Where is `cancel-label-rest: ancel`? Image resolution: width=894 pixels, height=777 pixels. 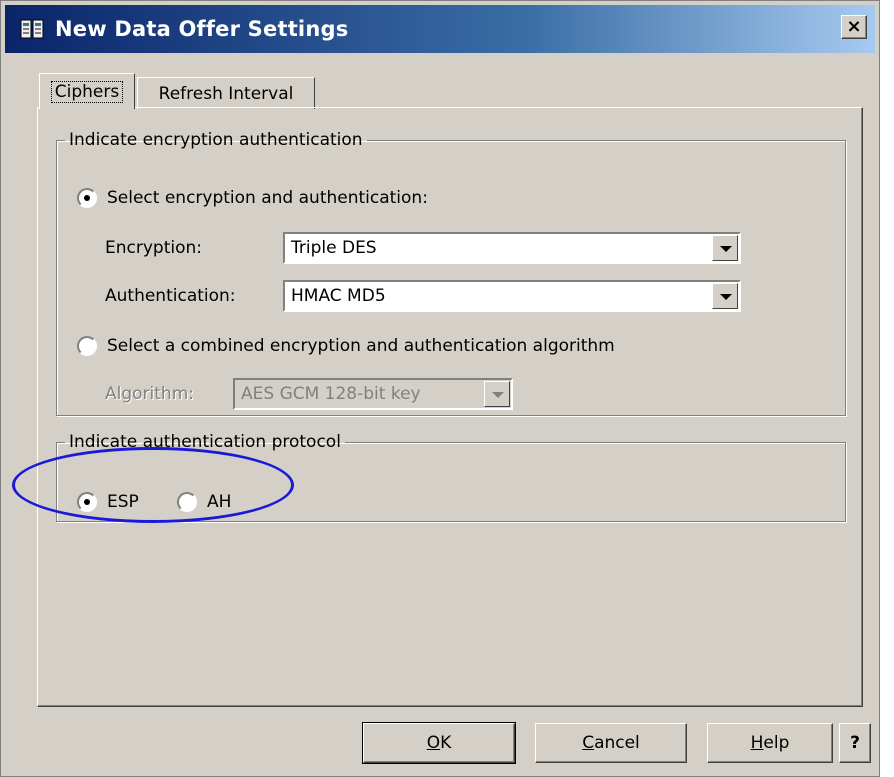 cancel-label-rest: ancel is located at coordinates (617, 743).